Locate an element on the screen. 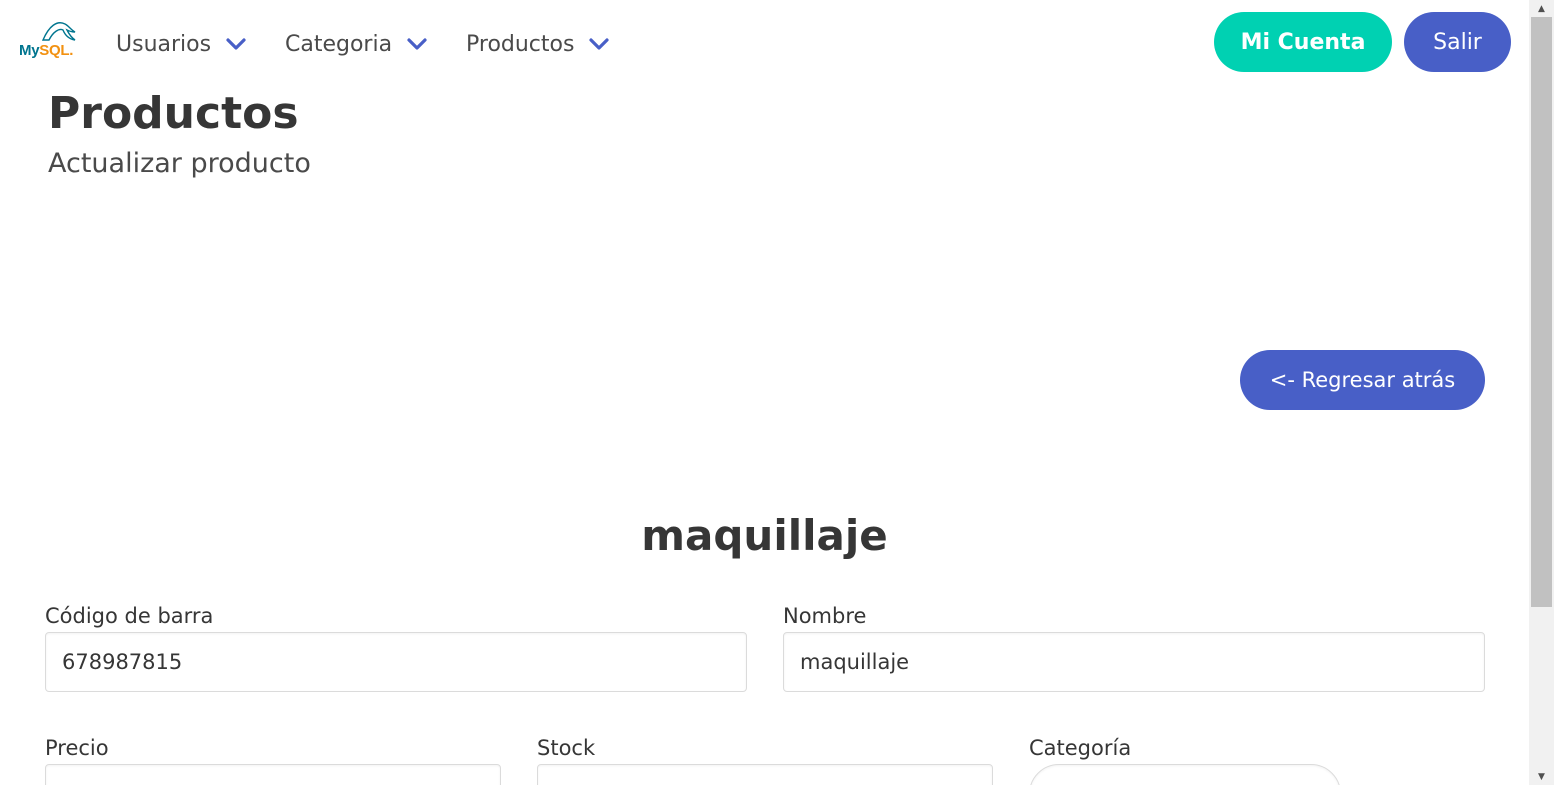 This screenshot has height=785, width=1554. nav-categoria-label: Categoria is located at coordinates (339, 44).